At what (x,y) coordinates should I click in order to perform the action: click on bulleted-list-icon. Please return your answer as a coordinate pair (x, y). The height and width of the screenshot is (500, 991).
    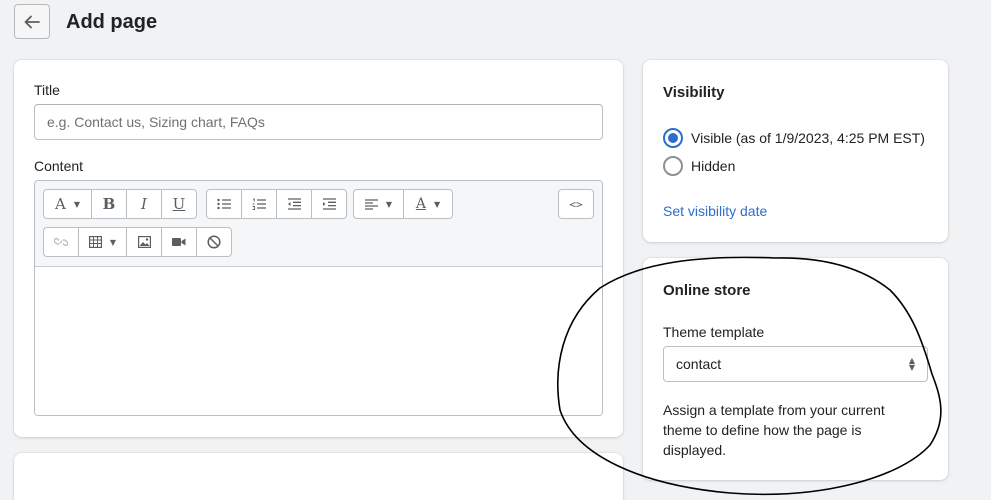
    Looking at the image, I should click on (224, 204).